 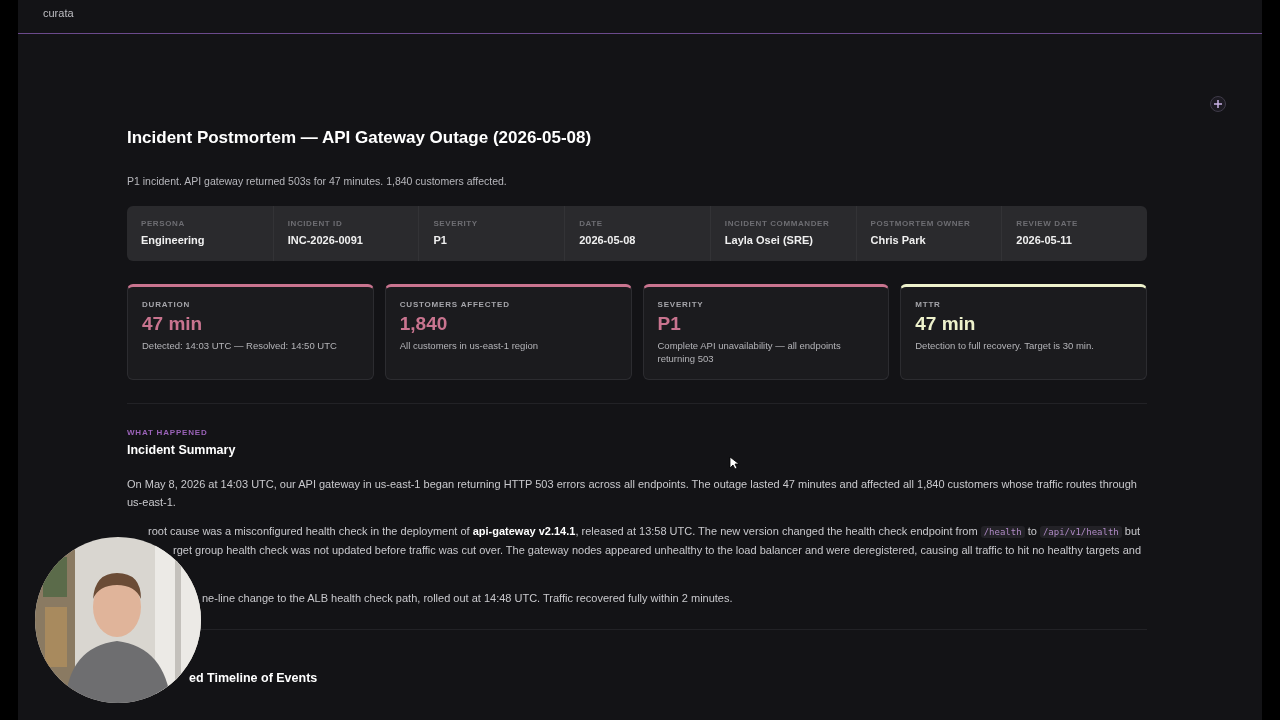 What do you see at coordinates (468, 598) in the screenshot?
I see `summary-text: ne-line change to the ALB health check path, rolled out at 14:48 UTC. Traffic recovered fully within 2 minutes.` at bounding box center [468, 598].